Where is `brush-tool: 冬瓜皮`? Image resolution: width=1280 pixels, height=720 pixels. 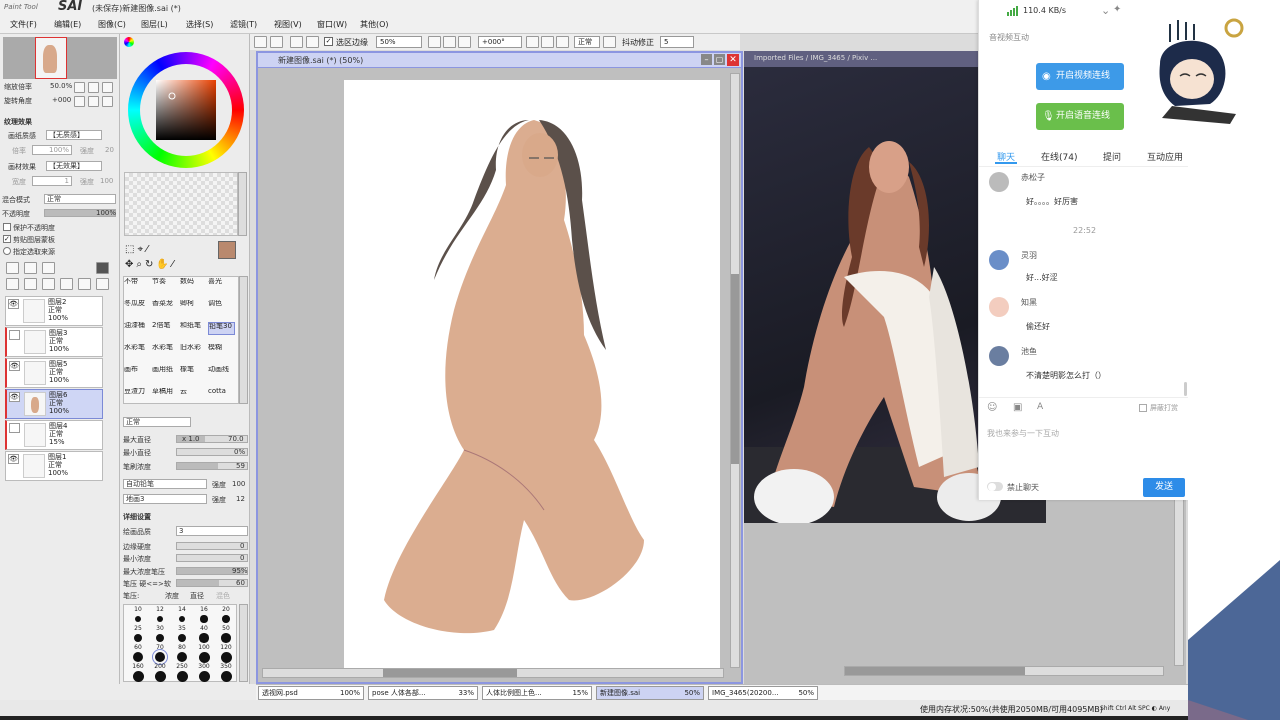
brush-tool: 冬瓜皮 is located at coordinates (137, 306).